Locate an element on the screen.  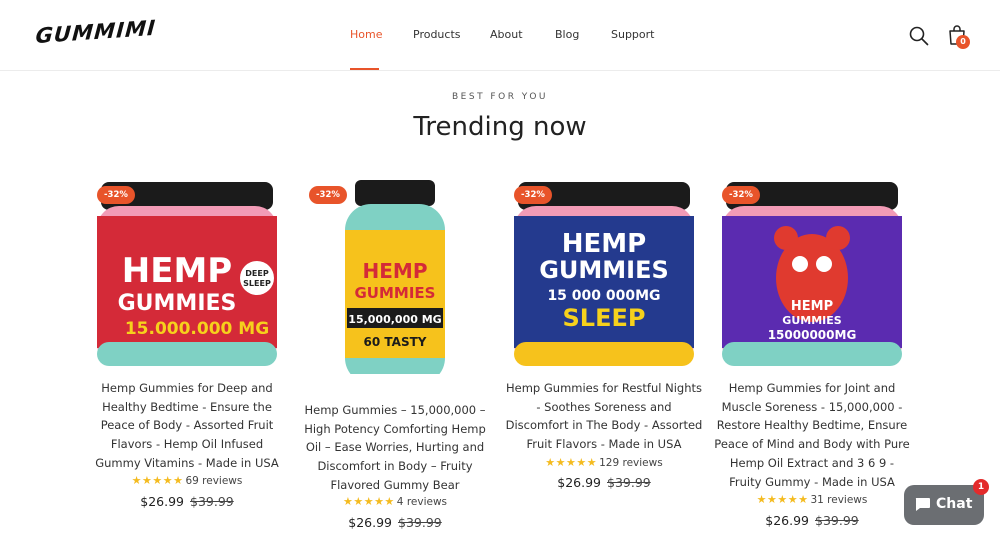
product-image: HEMP GUMMIES 15,000,000 MG 60 TASTY is located at coordinates (395, 274).